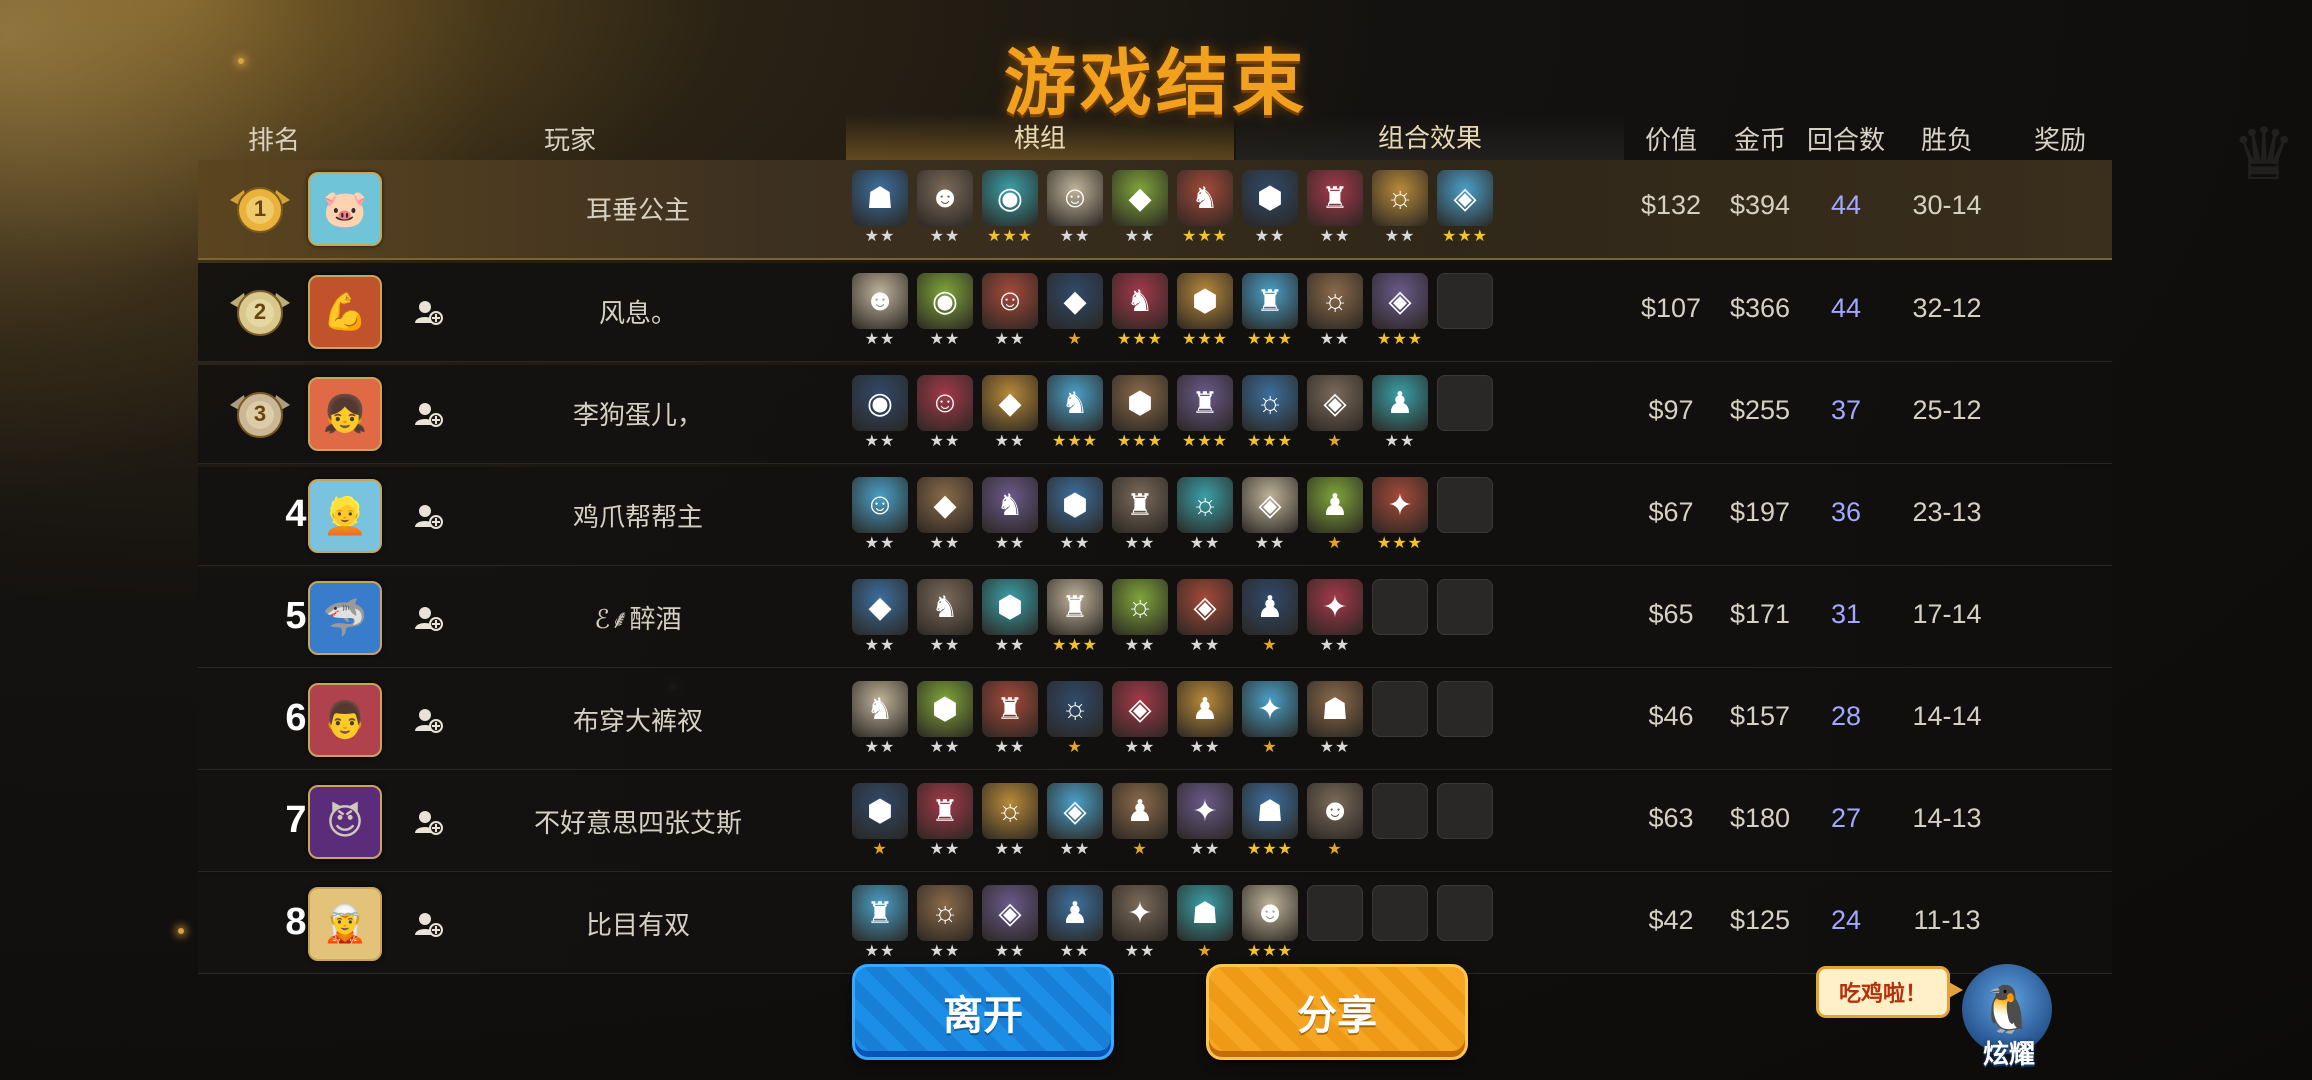 Image resolution: width=2312 pixels, height=1080 pixels. What do you see at coordinates (345, 209) in the screenshot?
I see `pig-avatar: 🐷` at bounding box center [345, 209].